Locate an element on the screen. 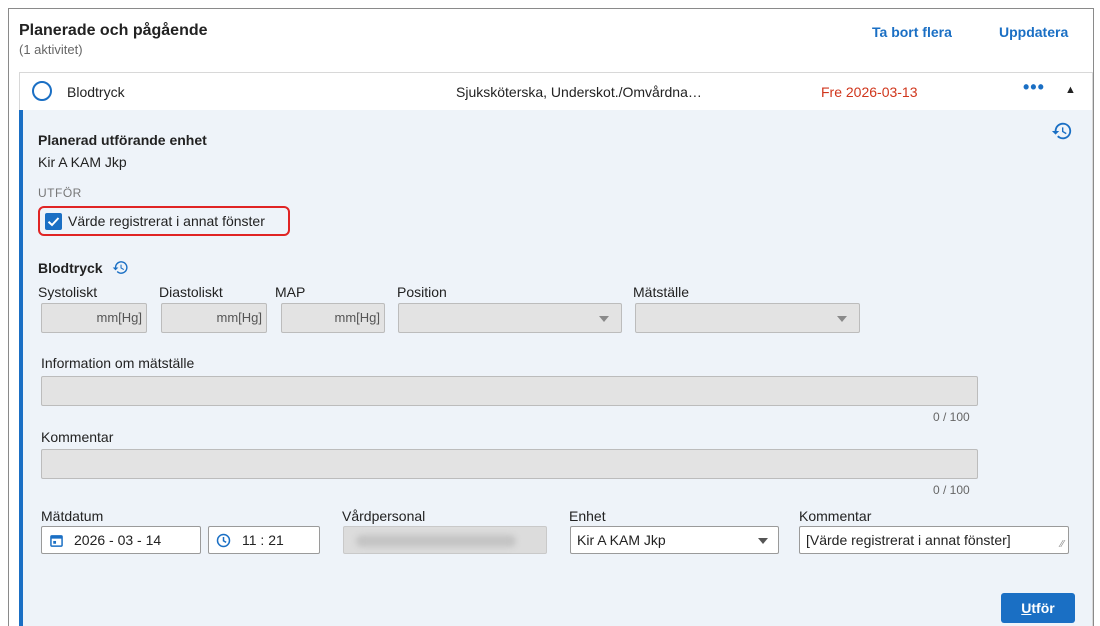  planned-unit-label: Planerad utförande enhet is located at coordinates (122, 140).